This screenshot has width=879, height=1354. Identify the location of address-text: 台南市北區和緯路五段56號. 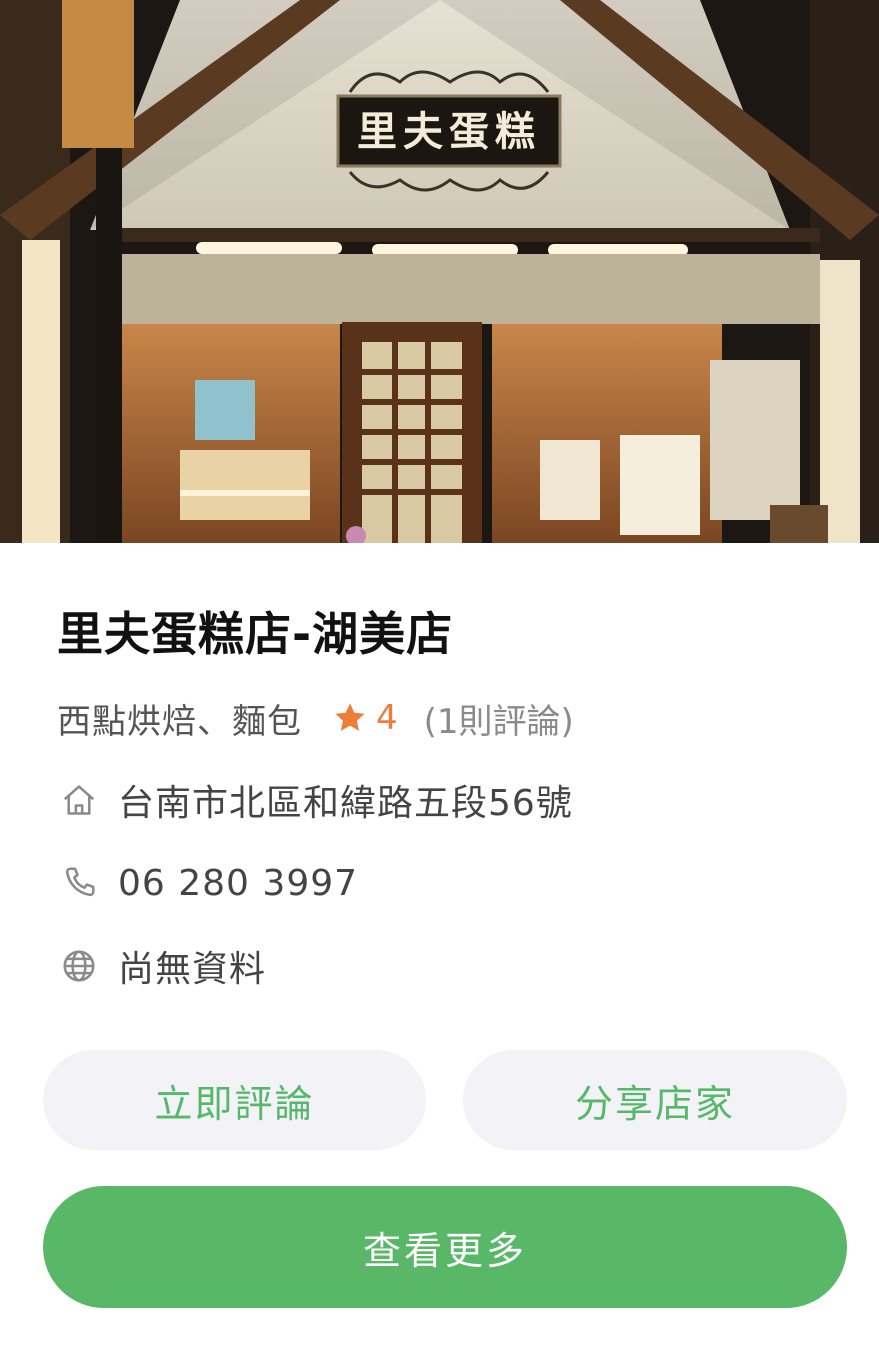
(345, 803).